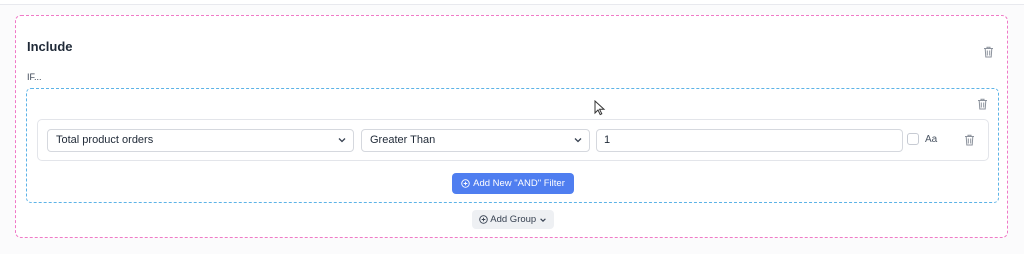  What do you see at coordinates (931, 139) in the screenshot?
I see `case-sensitive-label: Aa` at bounding box center [931, 139].